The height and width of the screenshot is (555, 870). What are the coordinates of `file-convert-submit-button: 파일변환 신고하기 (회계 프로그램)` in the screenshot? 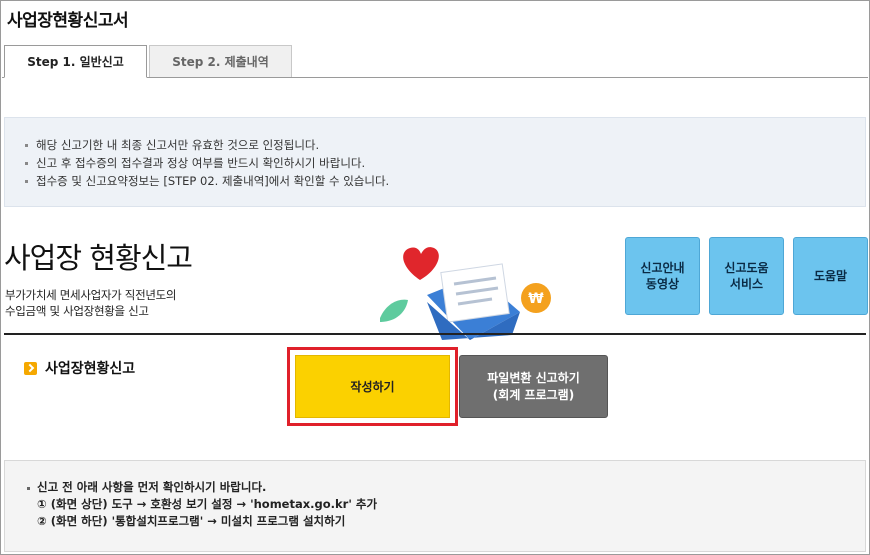 It's located at (533, 386).